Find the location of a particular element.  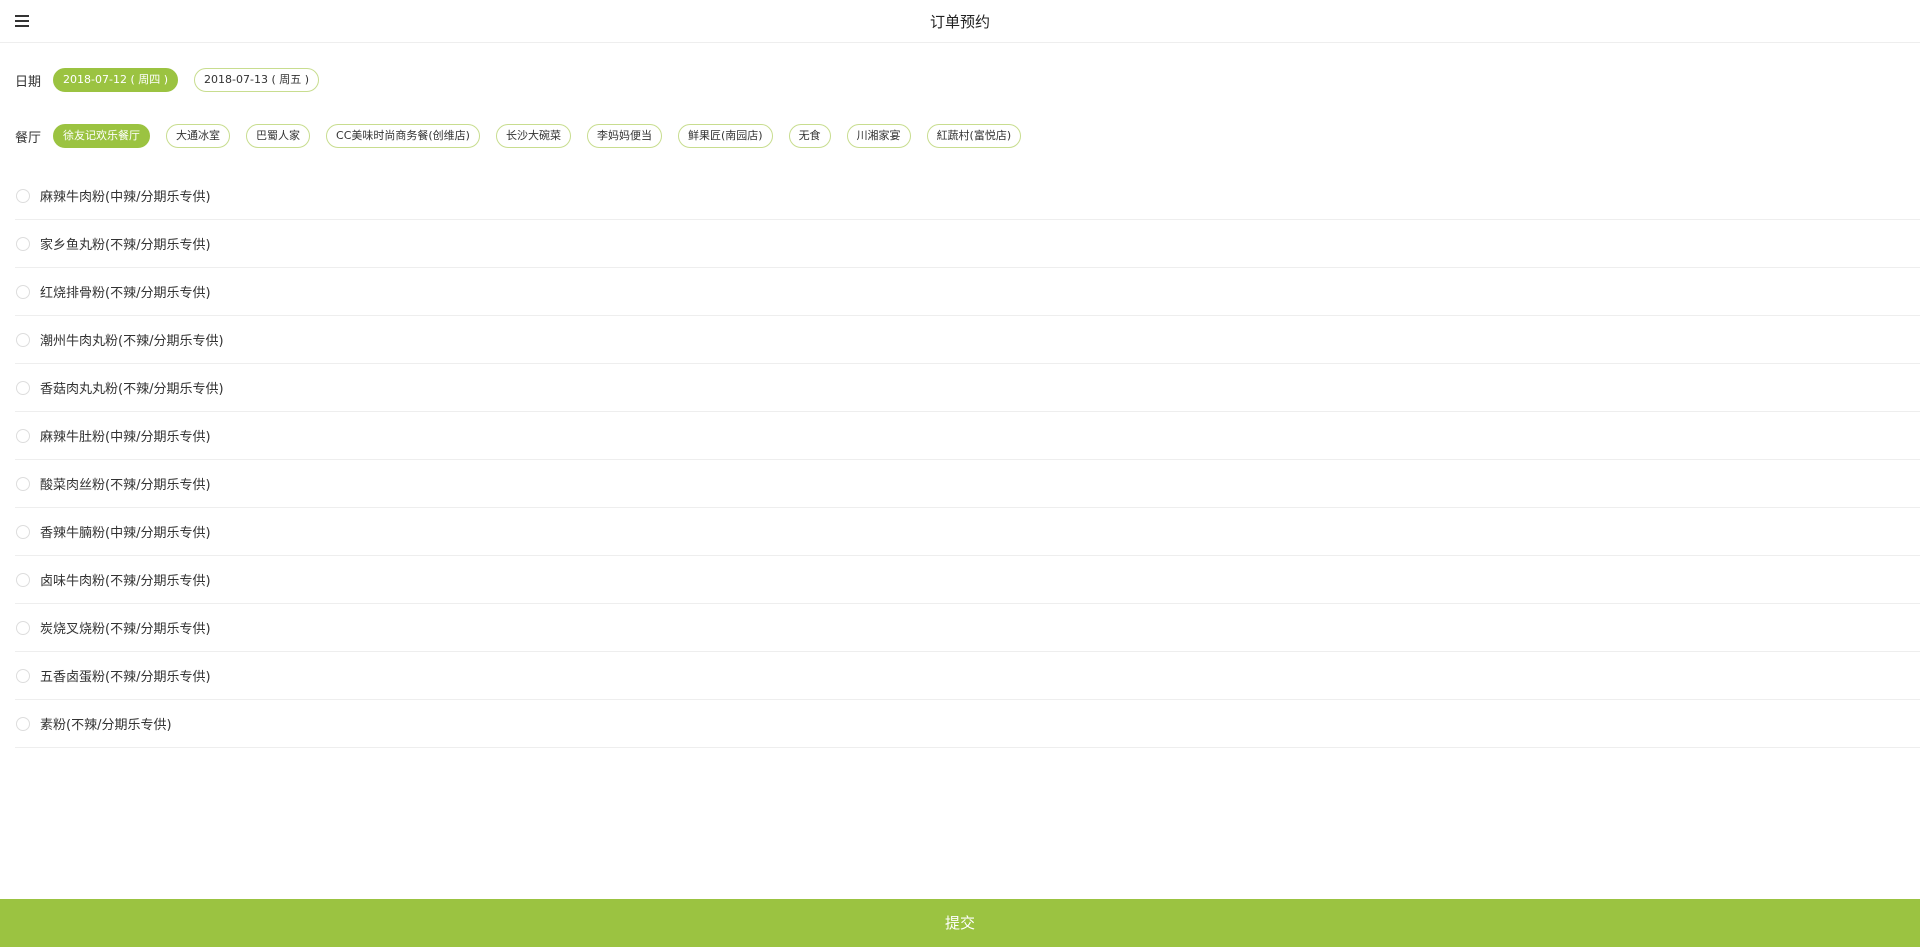

restaurant-chip: 李妈妈便当 is located at coordinates (624, 136).